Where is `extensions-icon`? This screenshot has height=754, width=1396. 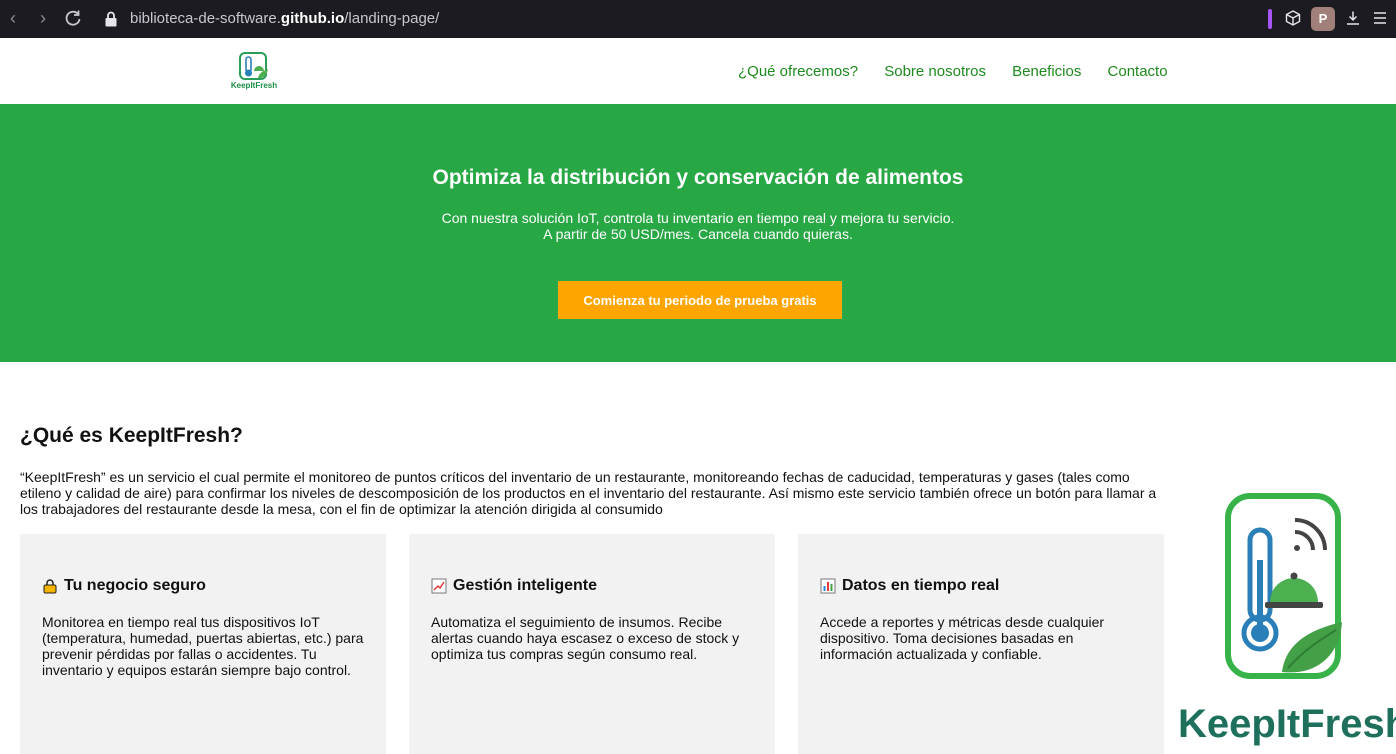 extensions-icon is located at coordinates (1293, 18).